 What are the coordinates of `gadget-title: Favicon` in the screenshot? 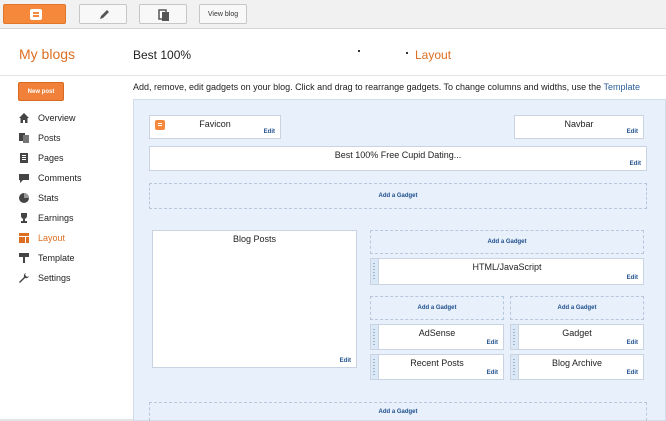 It's located at (215, 124).